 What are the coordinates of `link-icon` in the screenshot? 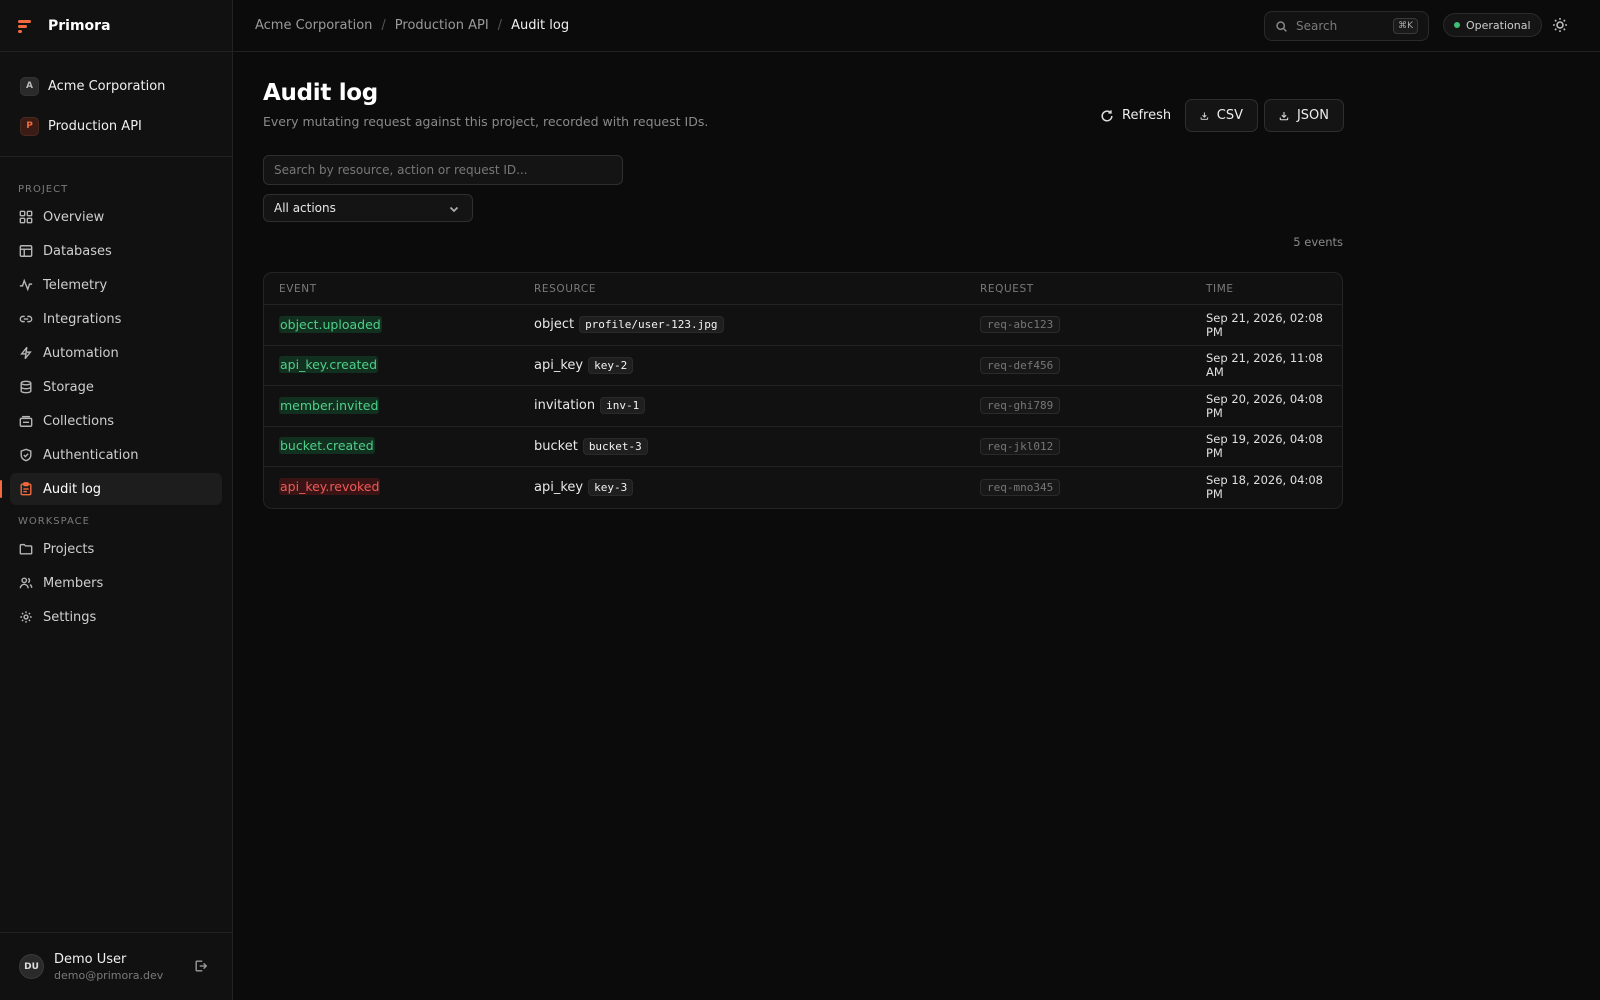 It's located at (26, 319).